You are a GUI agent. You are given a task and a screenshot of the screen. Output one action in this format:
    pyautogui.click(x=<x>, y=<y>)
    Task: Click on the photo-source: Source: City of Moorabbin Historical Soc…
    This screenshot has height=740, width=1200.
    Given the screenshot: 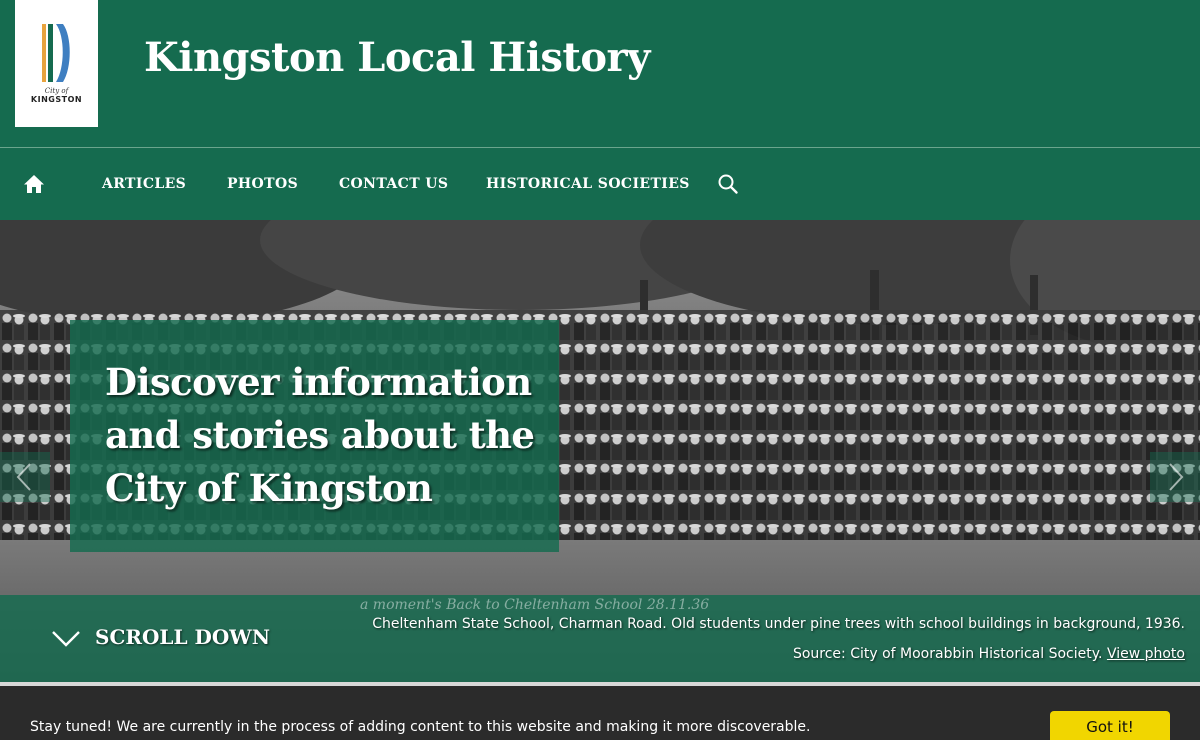 What is the action you would take?
    pyautogui.click(x=989, y=654)
    